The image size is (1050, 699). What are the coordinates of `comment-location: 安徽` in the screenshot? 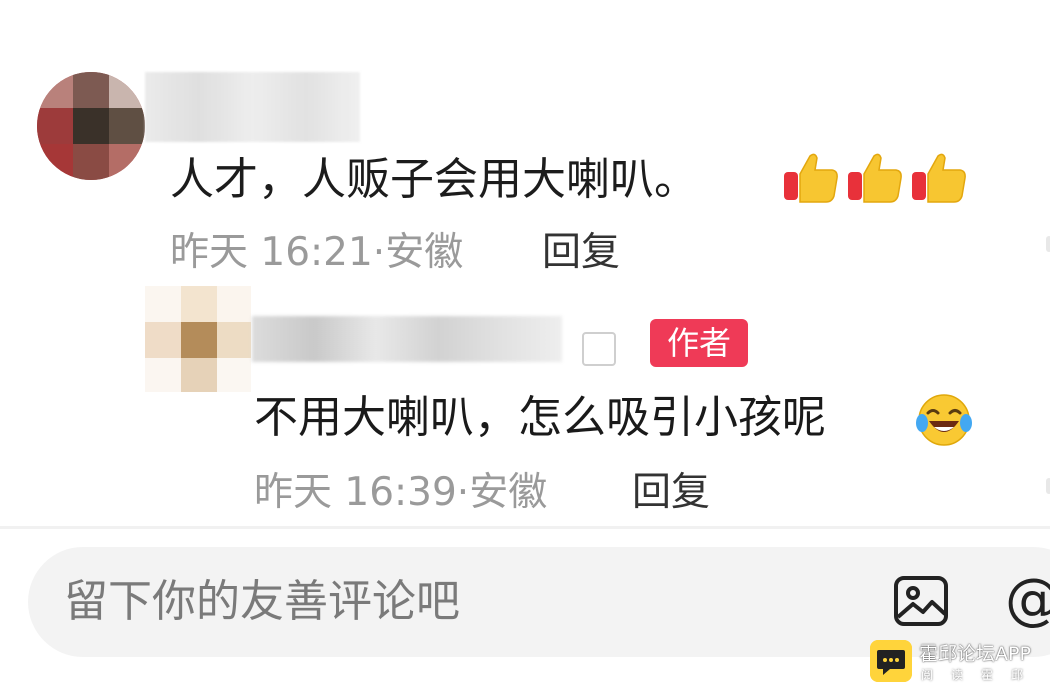 It's located at (424, 252).